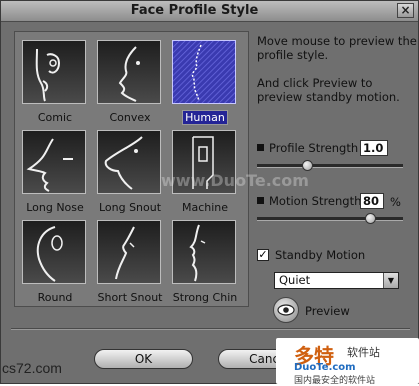 The width and height of the screenshot is (419, 386). I want to click on profile-strength-slider-thumb, so click(307, 165).